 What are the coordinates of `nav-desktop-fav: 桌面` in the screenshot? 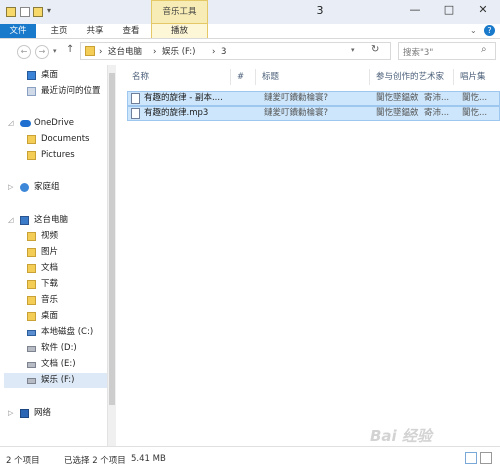 It's located at (58, 75).